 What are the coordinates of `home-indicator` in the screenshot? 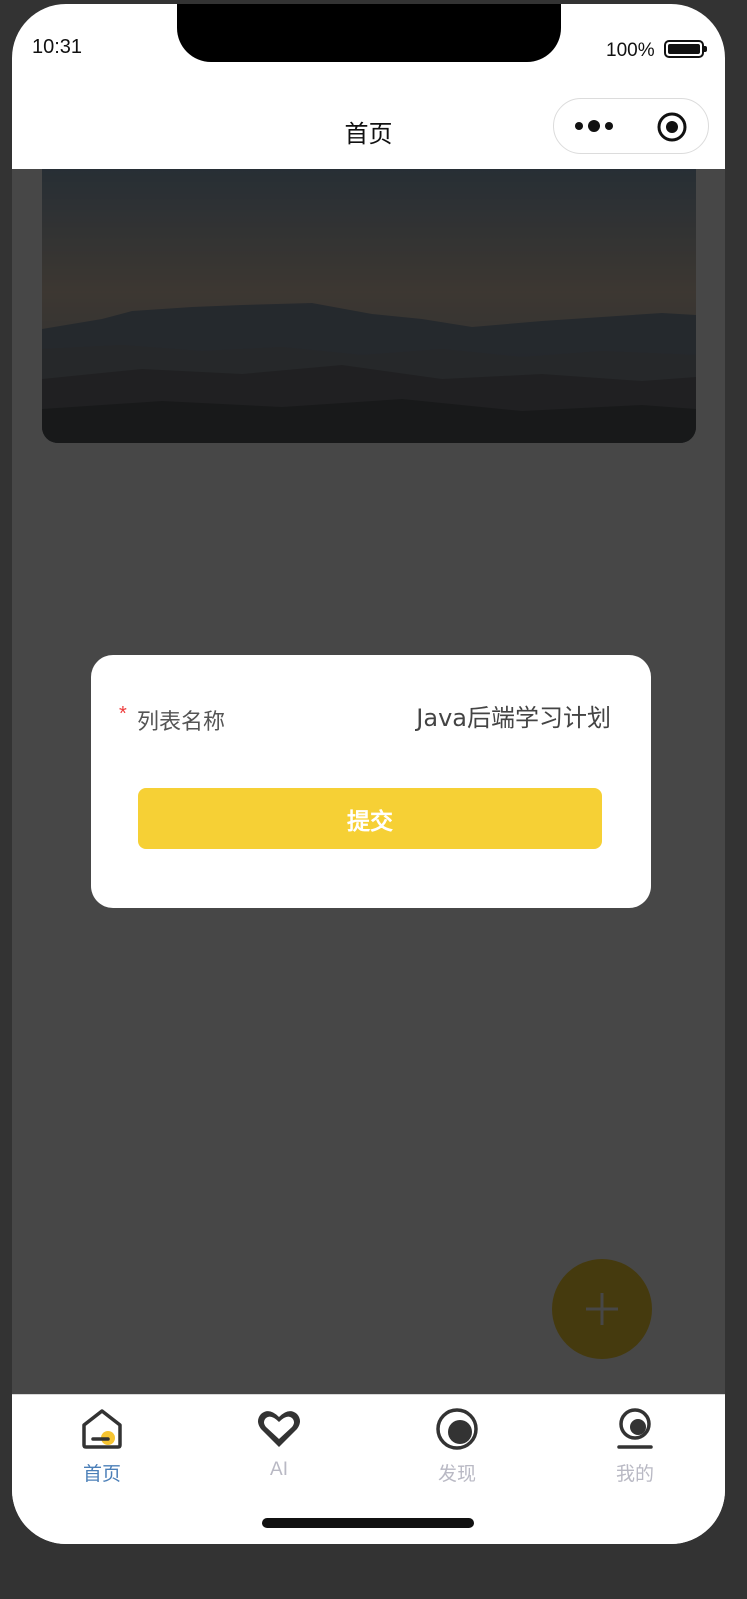 It's located at (368, 1523).